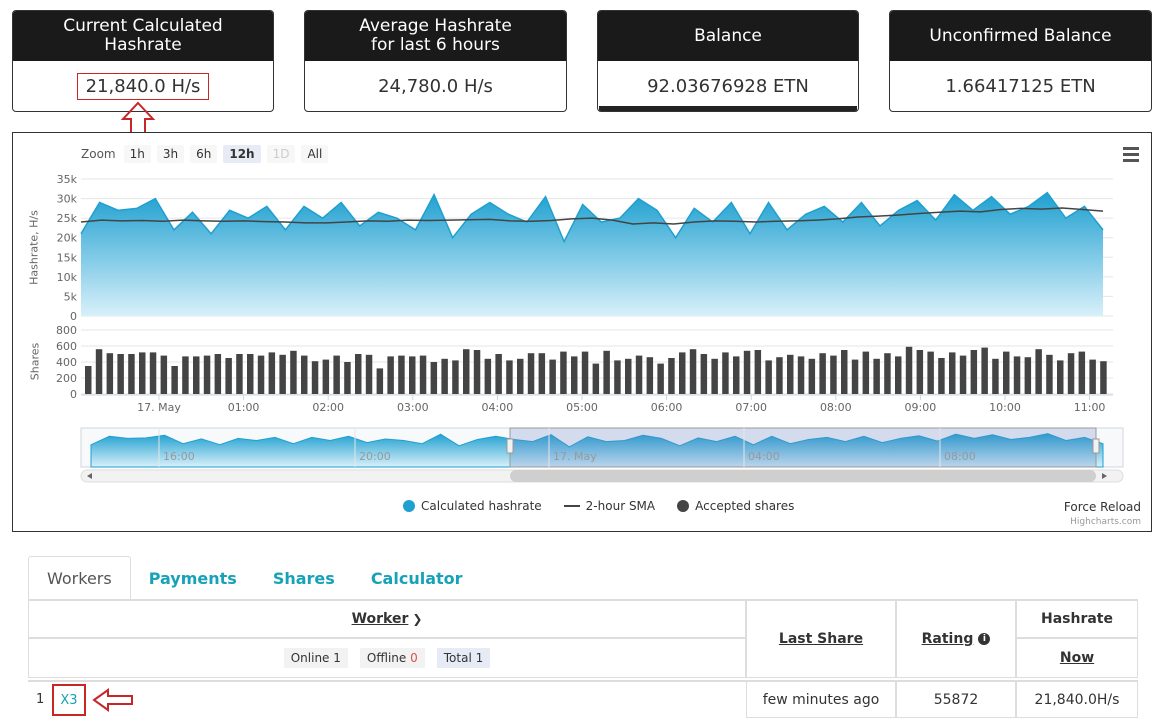 This screenshot has height=726, width=1163. What do you see at coordinates (1077, 700) in the screenshot?
I see `hashrate-now-cell: 21,840.0H/s` at bounding box center [1077, 700].